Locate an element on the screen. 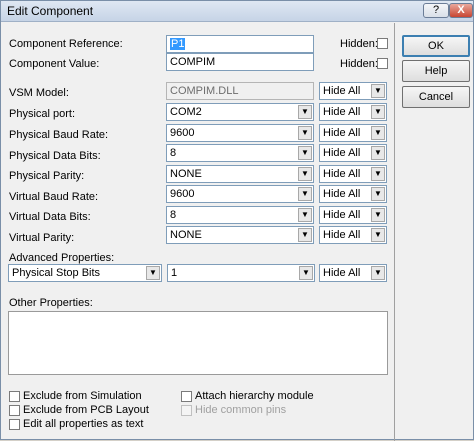  attach-hierarchy-label: Attach hierarchy module is located at coordinates (254, 396).